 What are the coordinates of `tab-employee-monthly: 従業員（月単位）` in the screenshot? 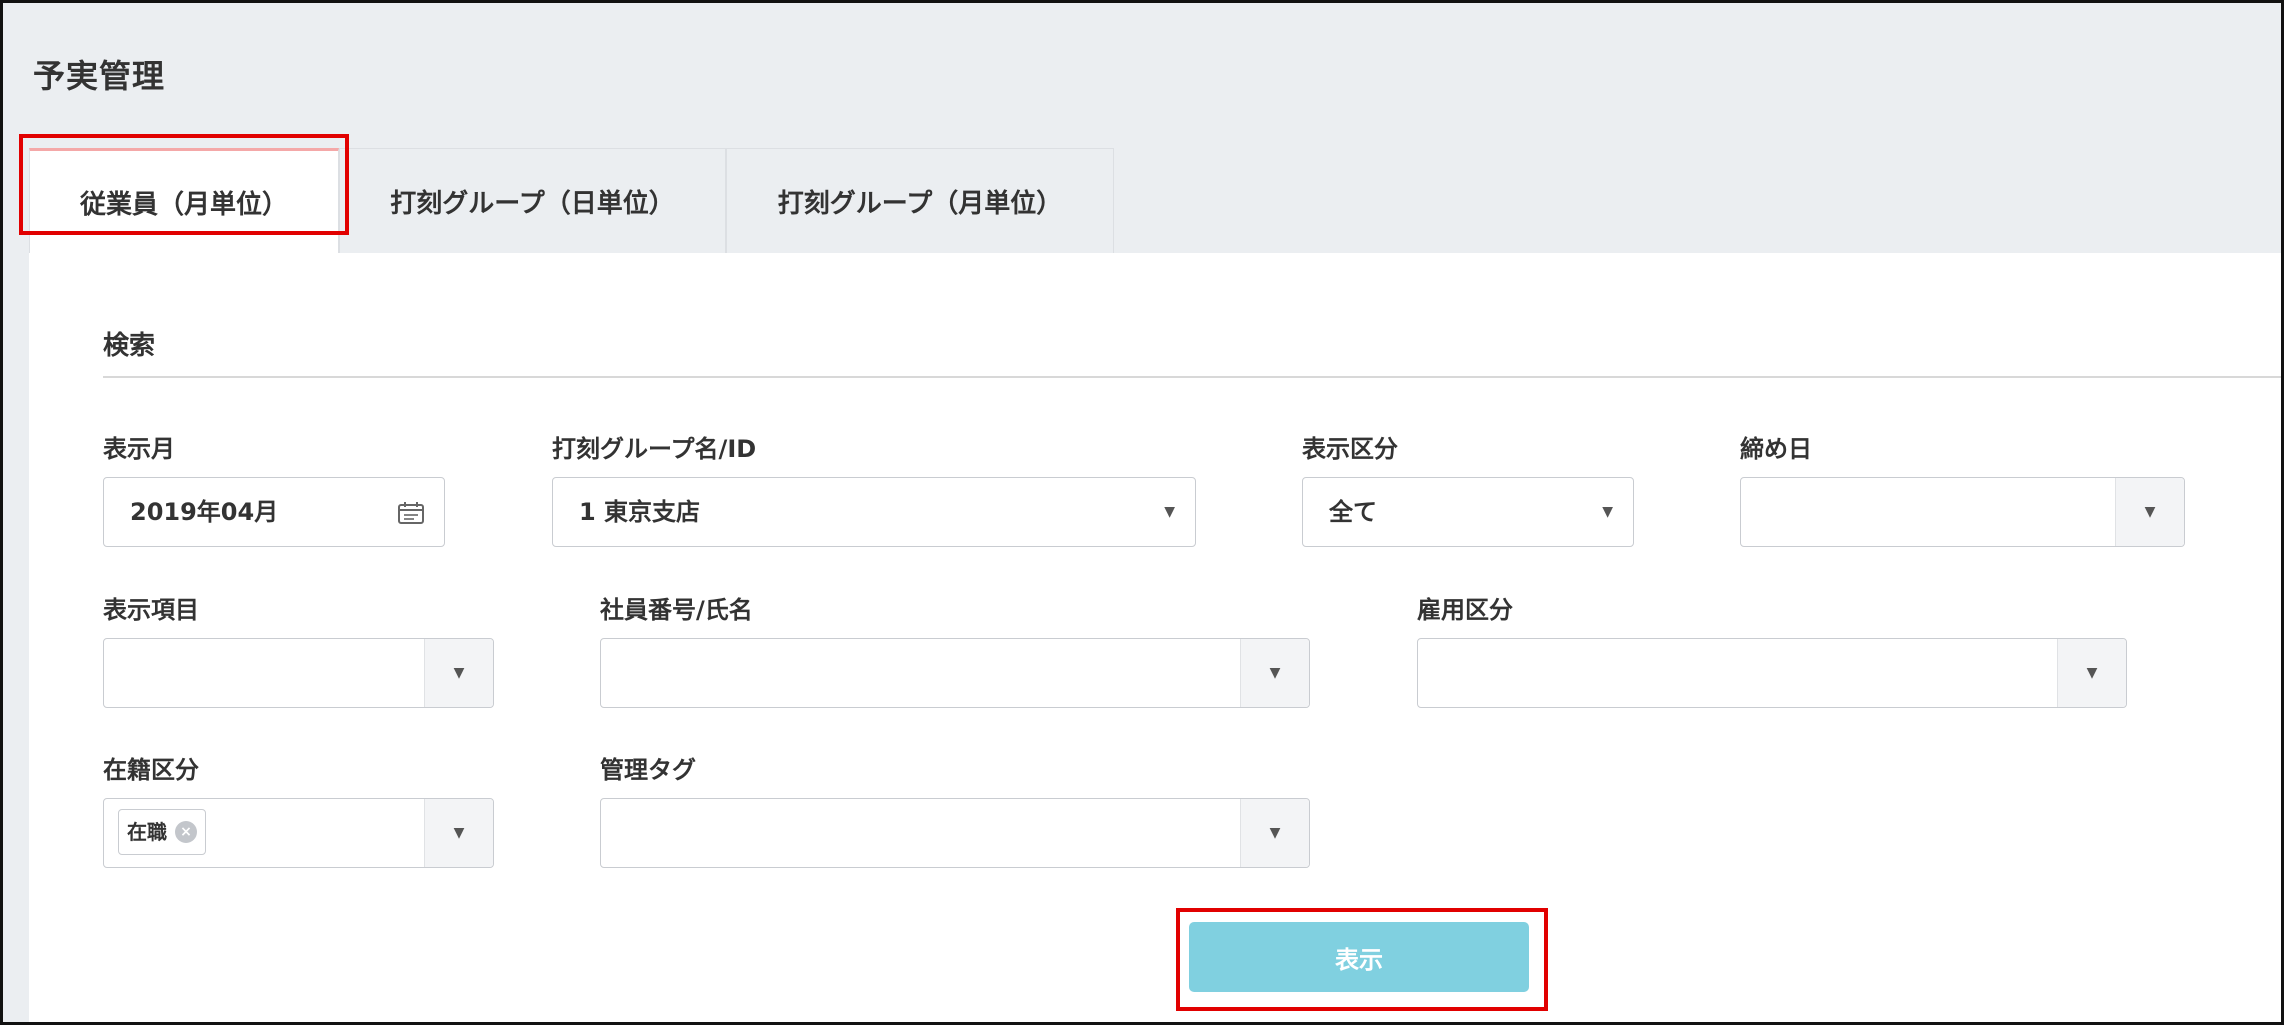 It's located at (184, 200).